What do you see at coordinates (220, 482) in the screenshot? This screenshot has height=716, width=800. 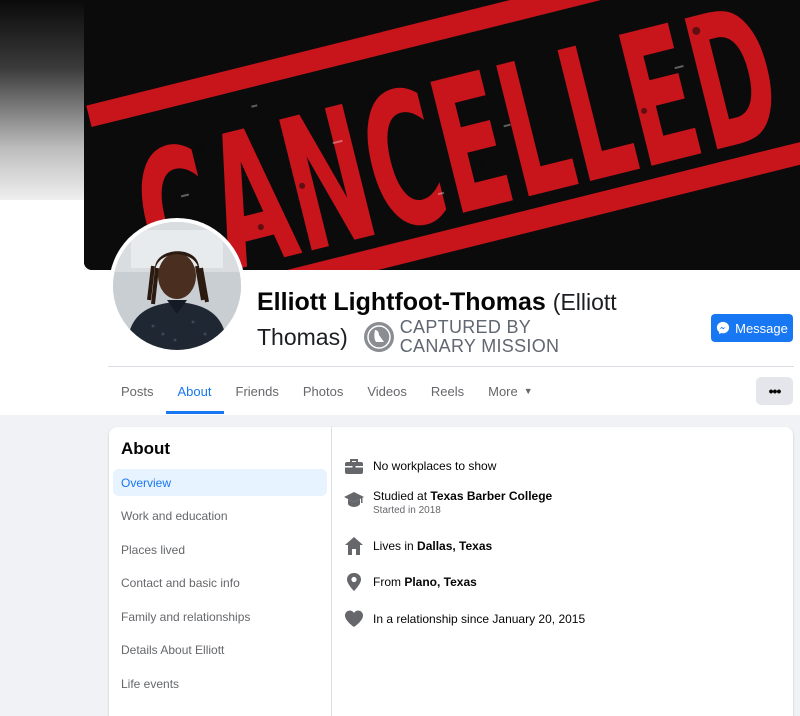 I see `about-nav-overview: Overview` at bounding box center [220, 482].